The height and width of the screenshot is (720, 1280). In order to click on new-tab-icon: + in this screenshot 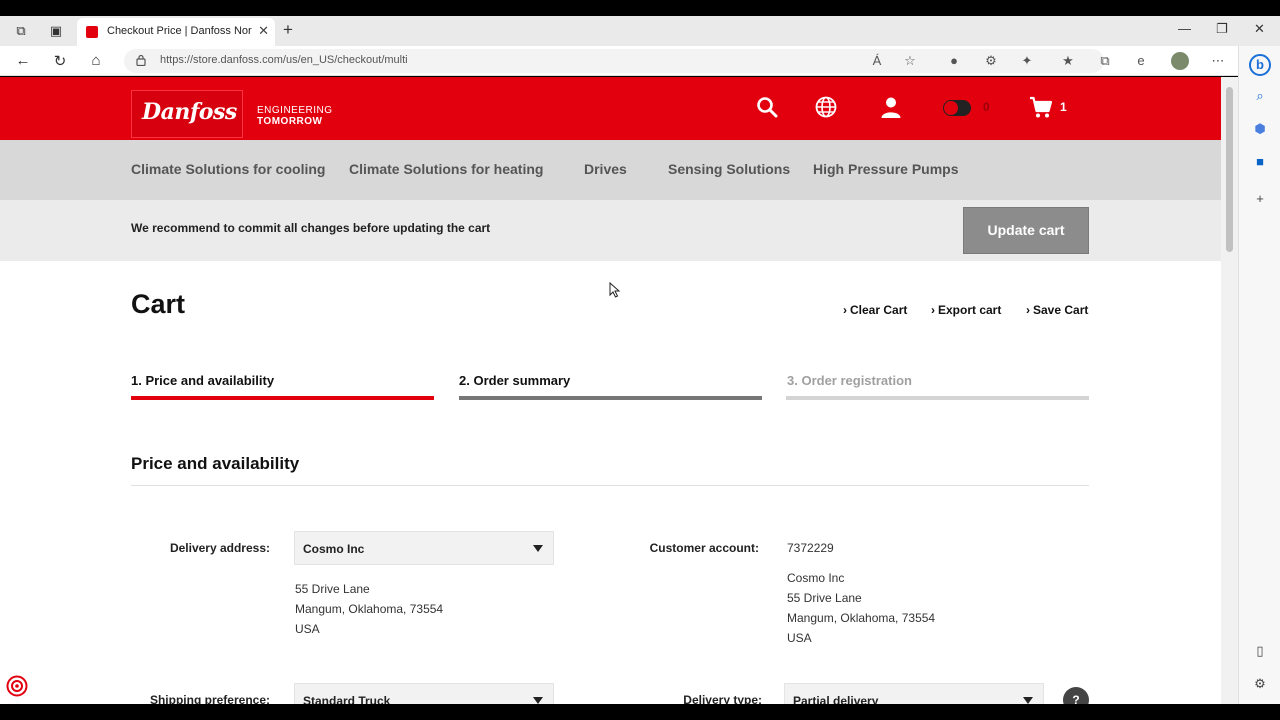, I will do `click(288, 30)`.